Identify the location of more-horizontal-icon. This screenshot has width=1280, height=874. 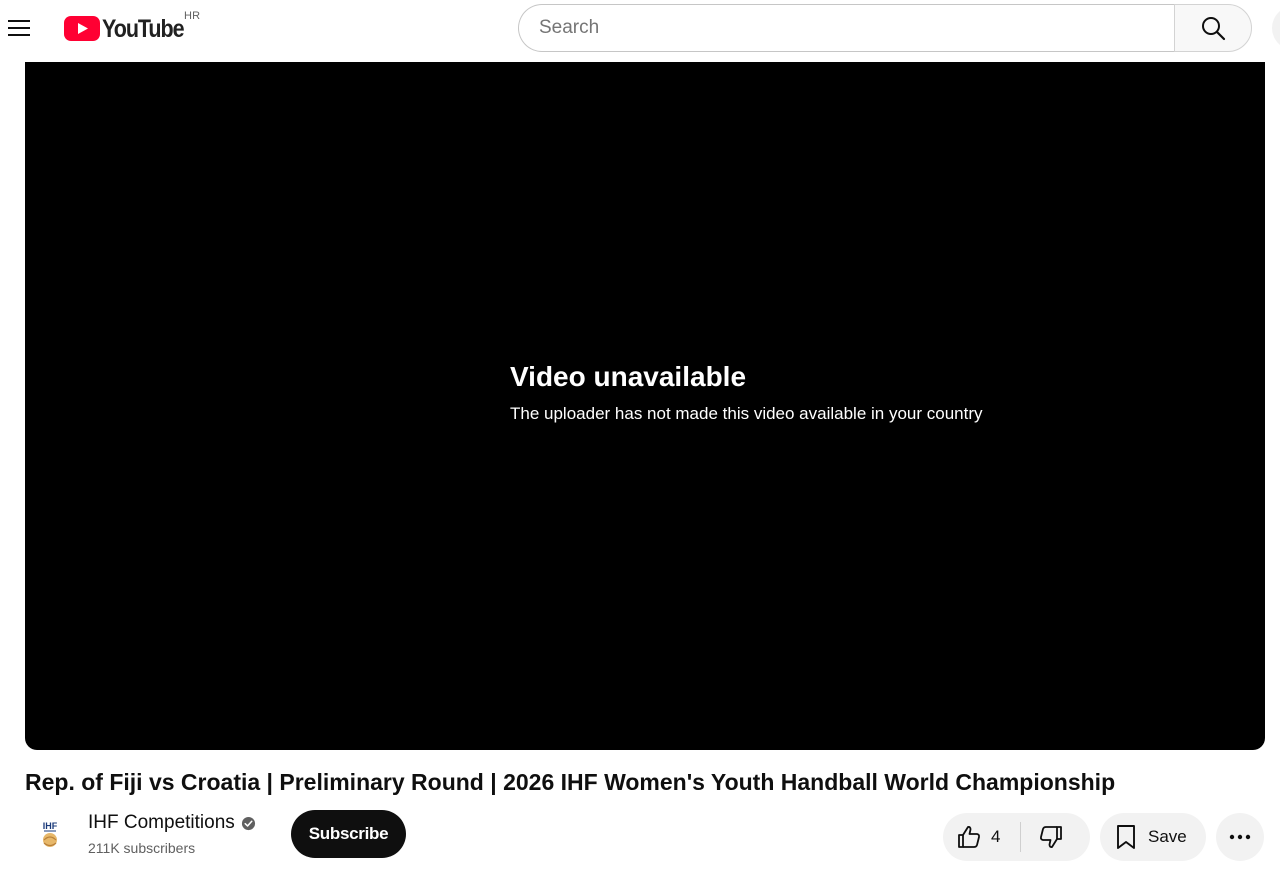
(1240, 837).